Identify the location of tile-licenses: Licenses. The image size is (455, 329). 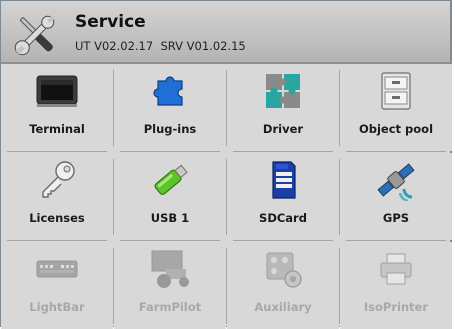
(57, 196).